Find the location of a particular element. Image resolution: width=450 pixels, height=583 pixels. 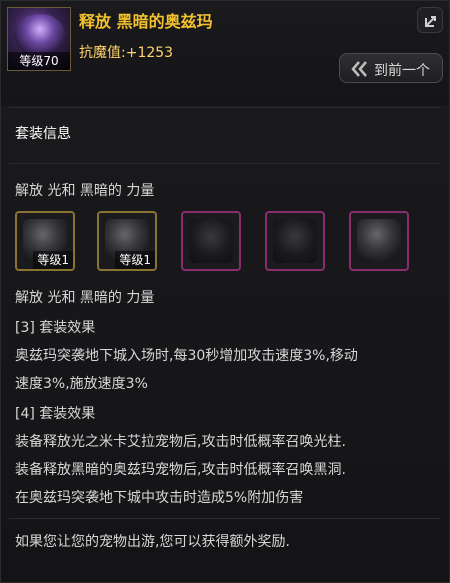

previous-button-label: 到前一个 is located at coordinates (402, 71).